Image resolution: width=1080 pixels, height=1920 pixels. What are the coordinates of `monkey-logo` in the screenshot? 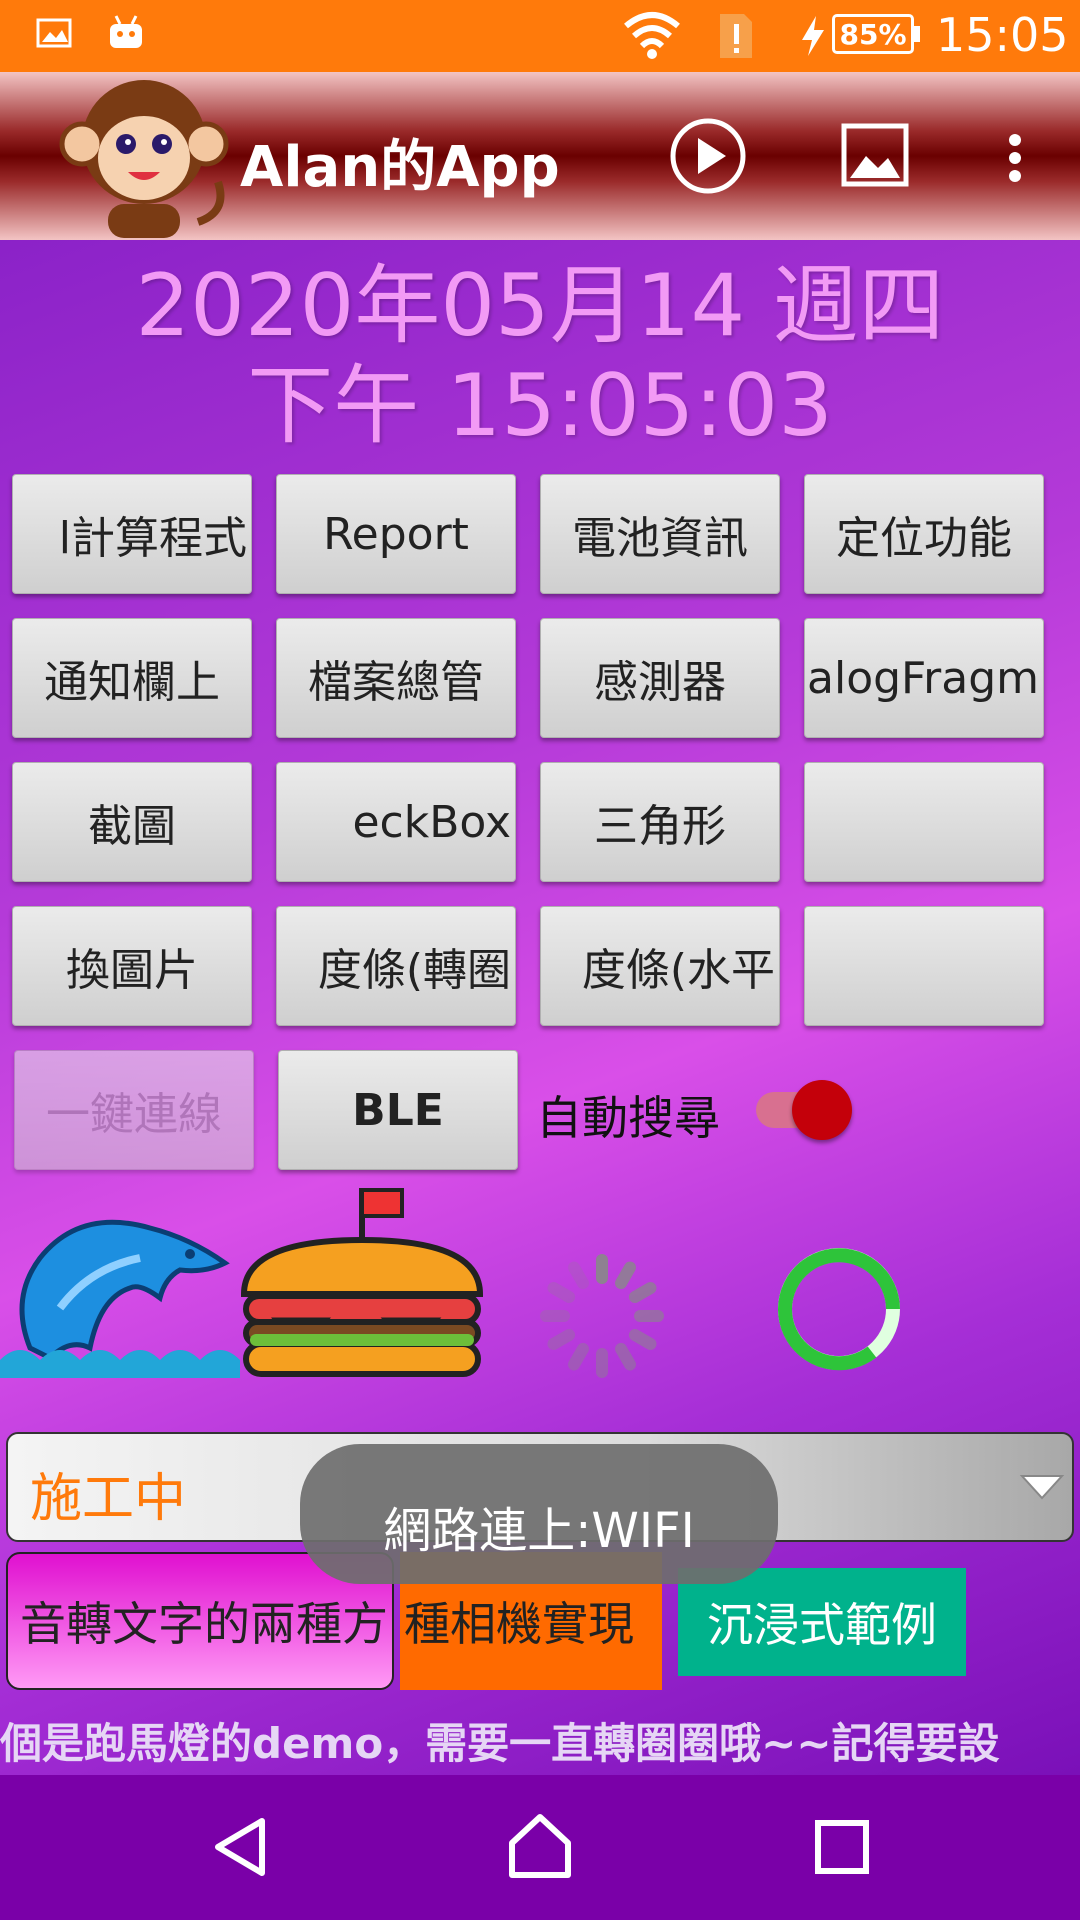 It's located at (144, 159).